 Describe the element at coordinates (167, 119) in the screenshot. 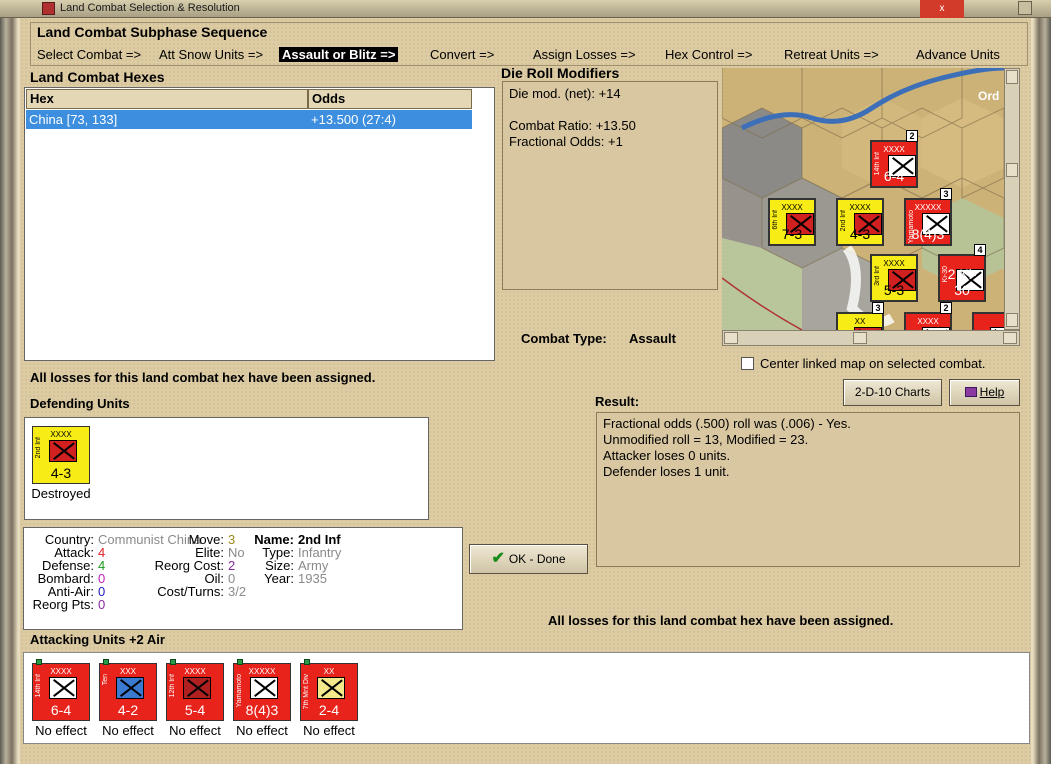

I see `table-row-hex: China [73, 133]` at that location.